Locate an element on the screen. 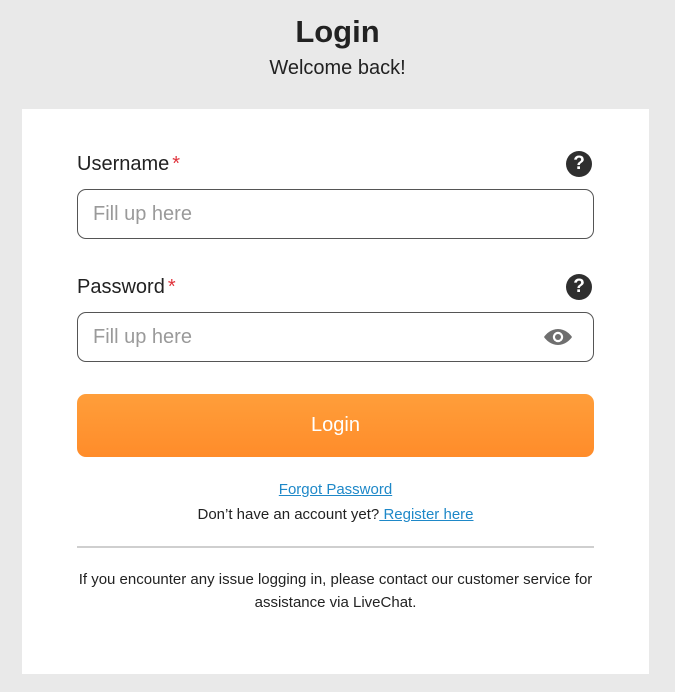 This screenshot has width=675, height=692. username-input-box is located at coordinates (335, 214).